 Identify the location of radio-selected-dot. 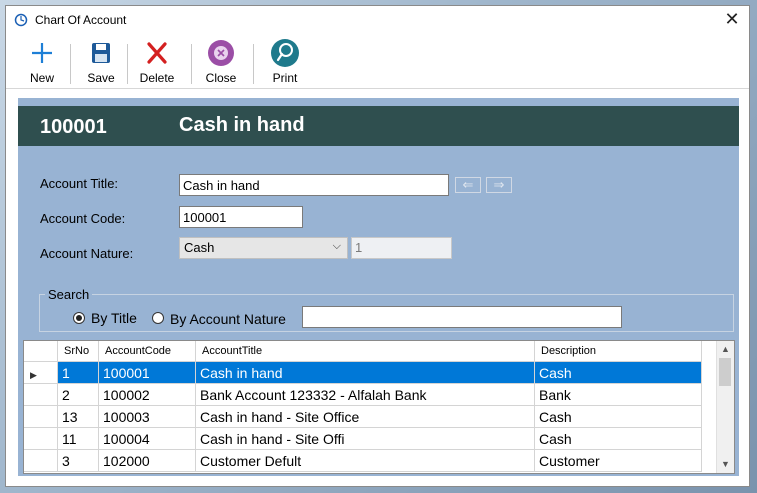
(79, 318).